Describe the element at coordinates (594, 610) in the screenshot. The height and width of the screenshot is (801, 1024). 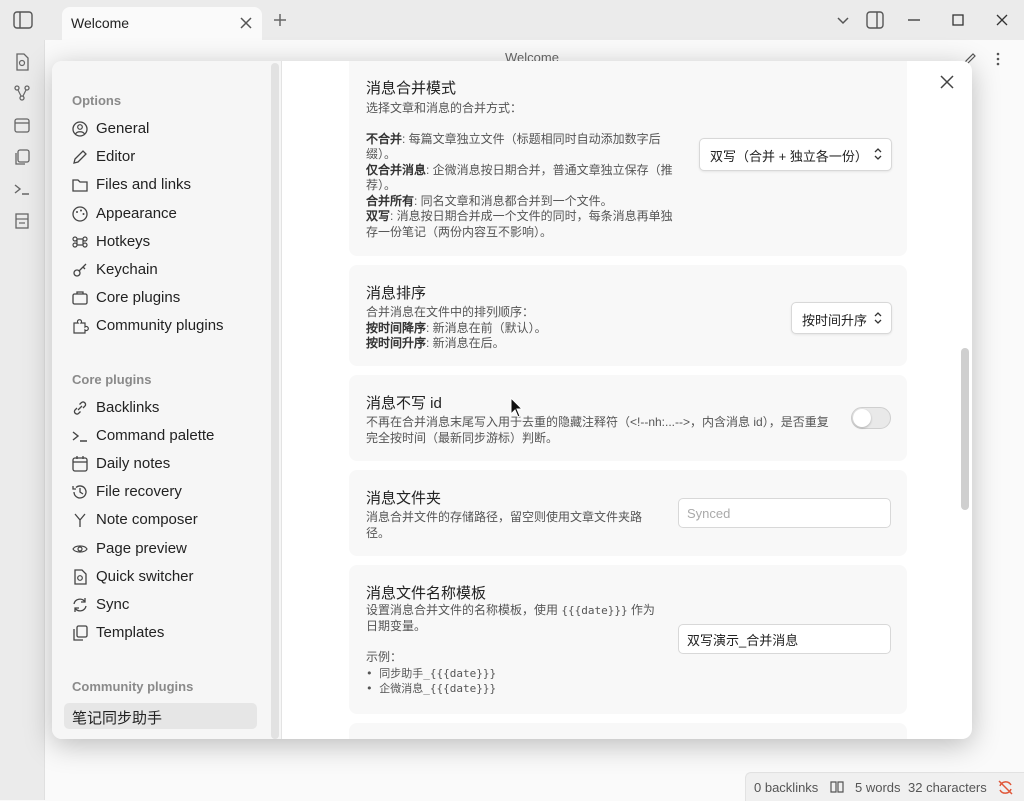
I see `desc-code: {{{date}}}` at that location.